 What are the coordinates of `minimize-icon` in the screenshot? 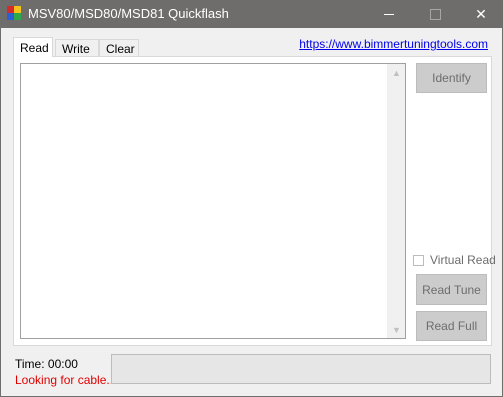 It's located at (389, 14).